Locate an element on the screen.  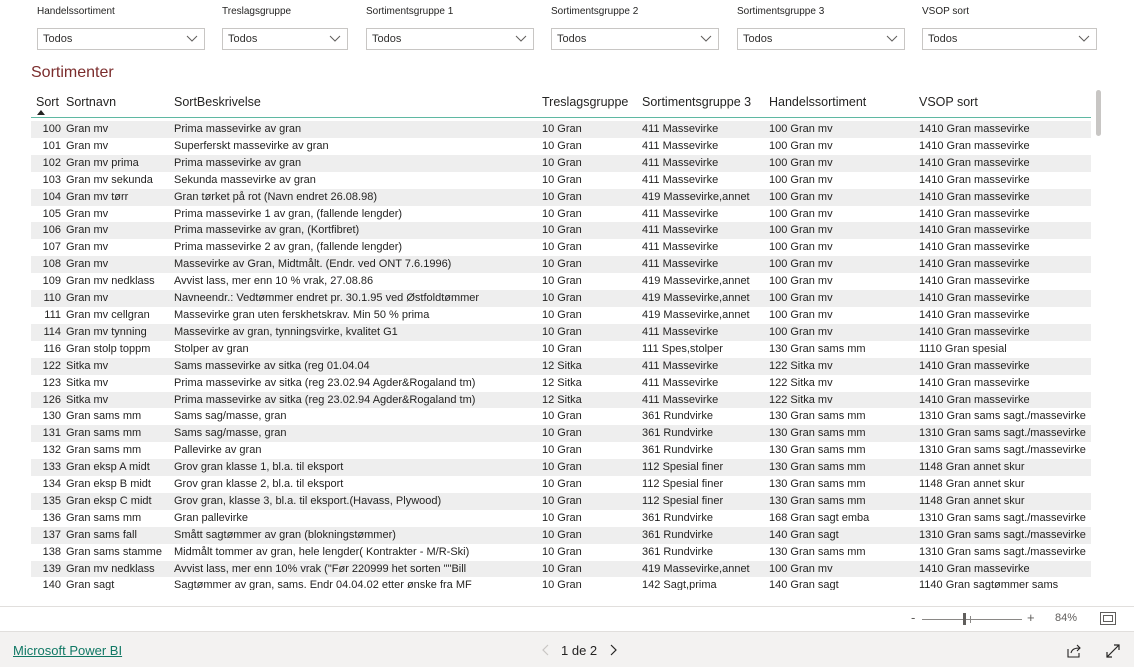
cell-sort: 107 is located at coordinates (51, 247).